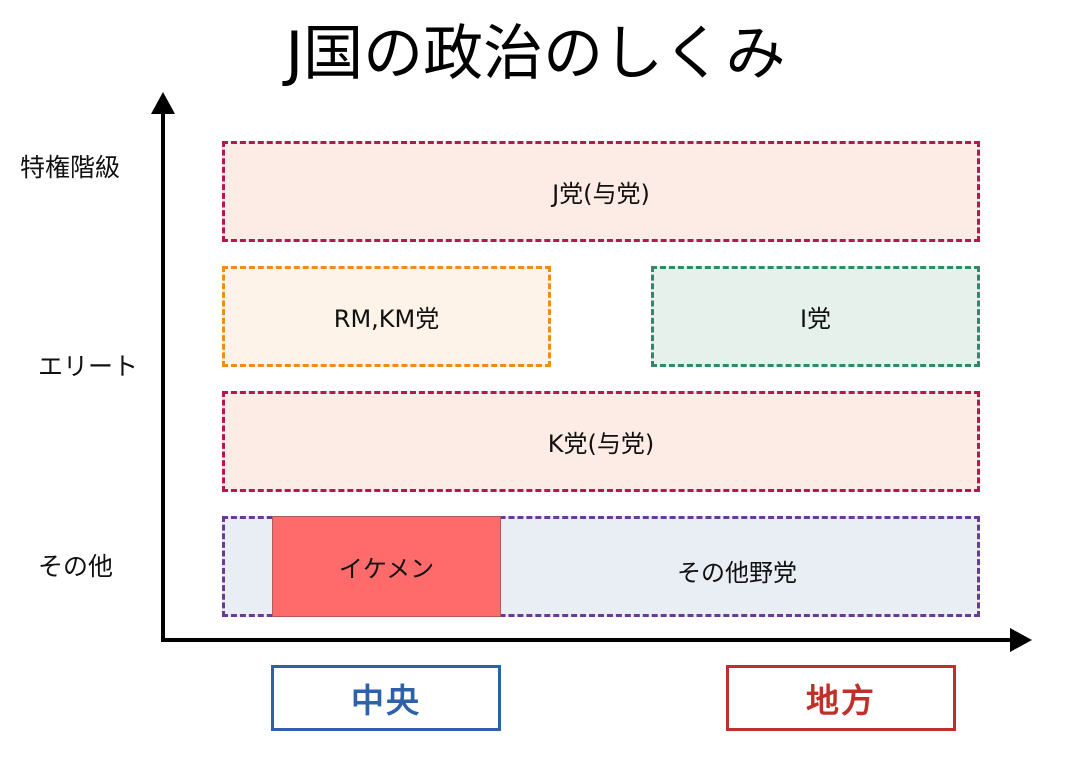 Image resolution: width=1071 pixels, height=777 pixels. What do you see at coordinates (737, 573) in the screenshot?
I see `other-opposition-label: その他野党` at bounding box center [737, 573].